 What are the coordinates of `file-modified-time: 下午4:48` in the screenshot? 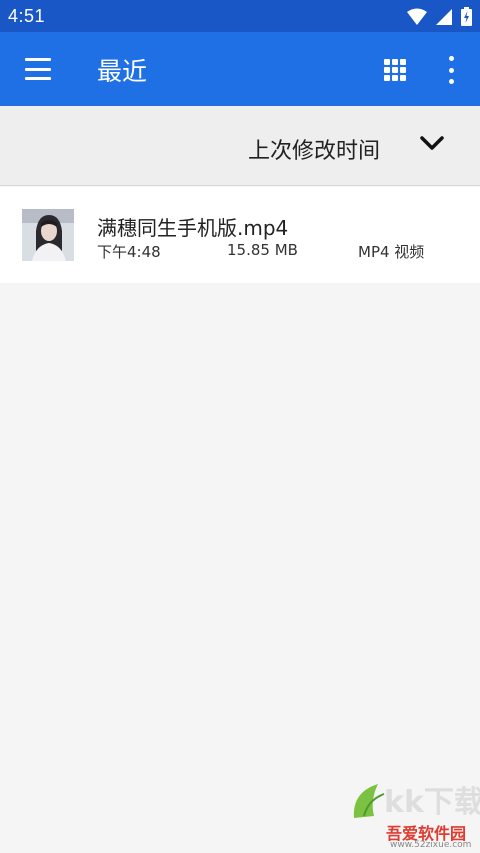 It's located at (129, 252).